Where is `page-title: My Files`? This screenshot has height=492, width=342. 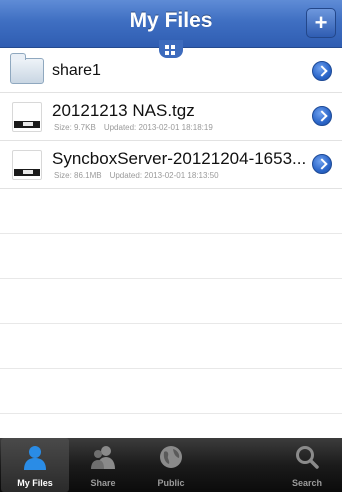 page-title: My Files is located at coordinates (171, 20).